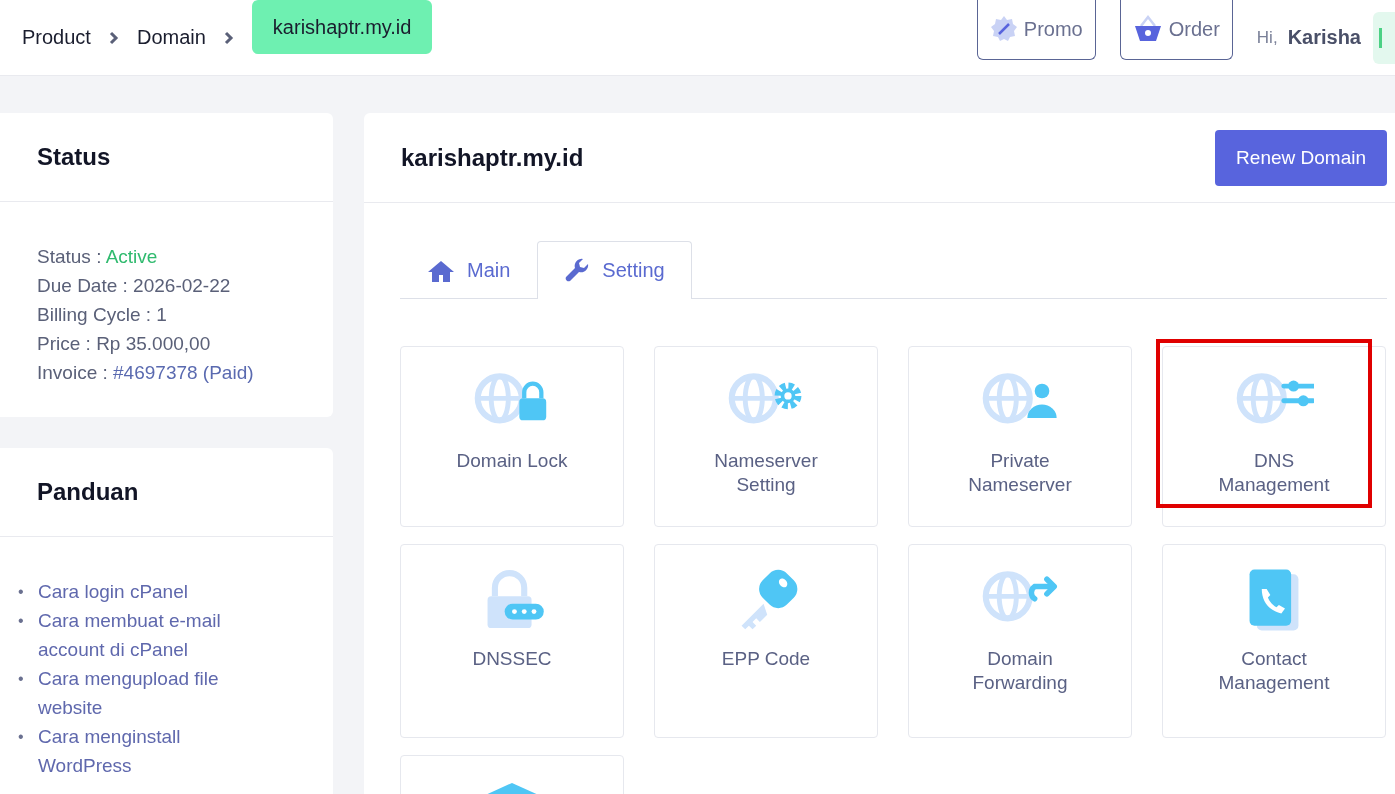 This screenshot has width=1395, height=794. I want to click on setting-tile: EPP Code, so click(766, 641).